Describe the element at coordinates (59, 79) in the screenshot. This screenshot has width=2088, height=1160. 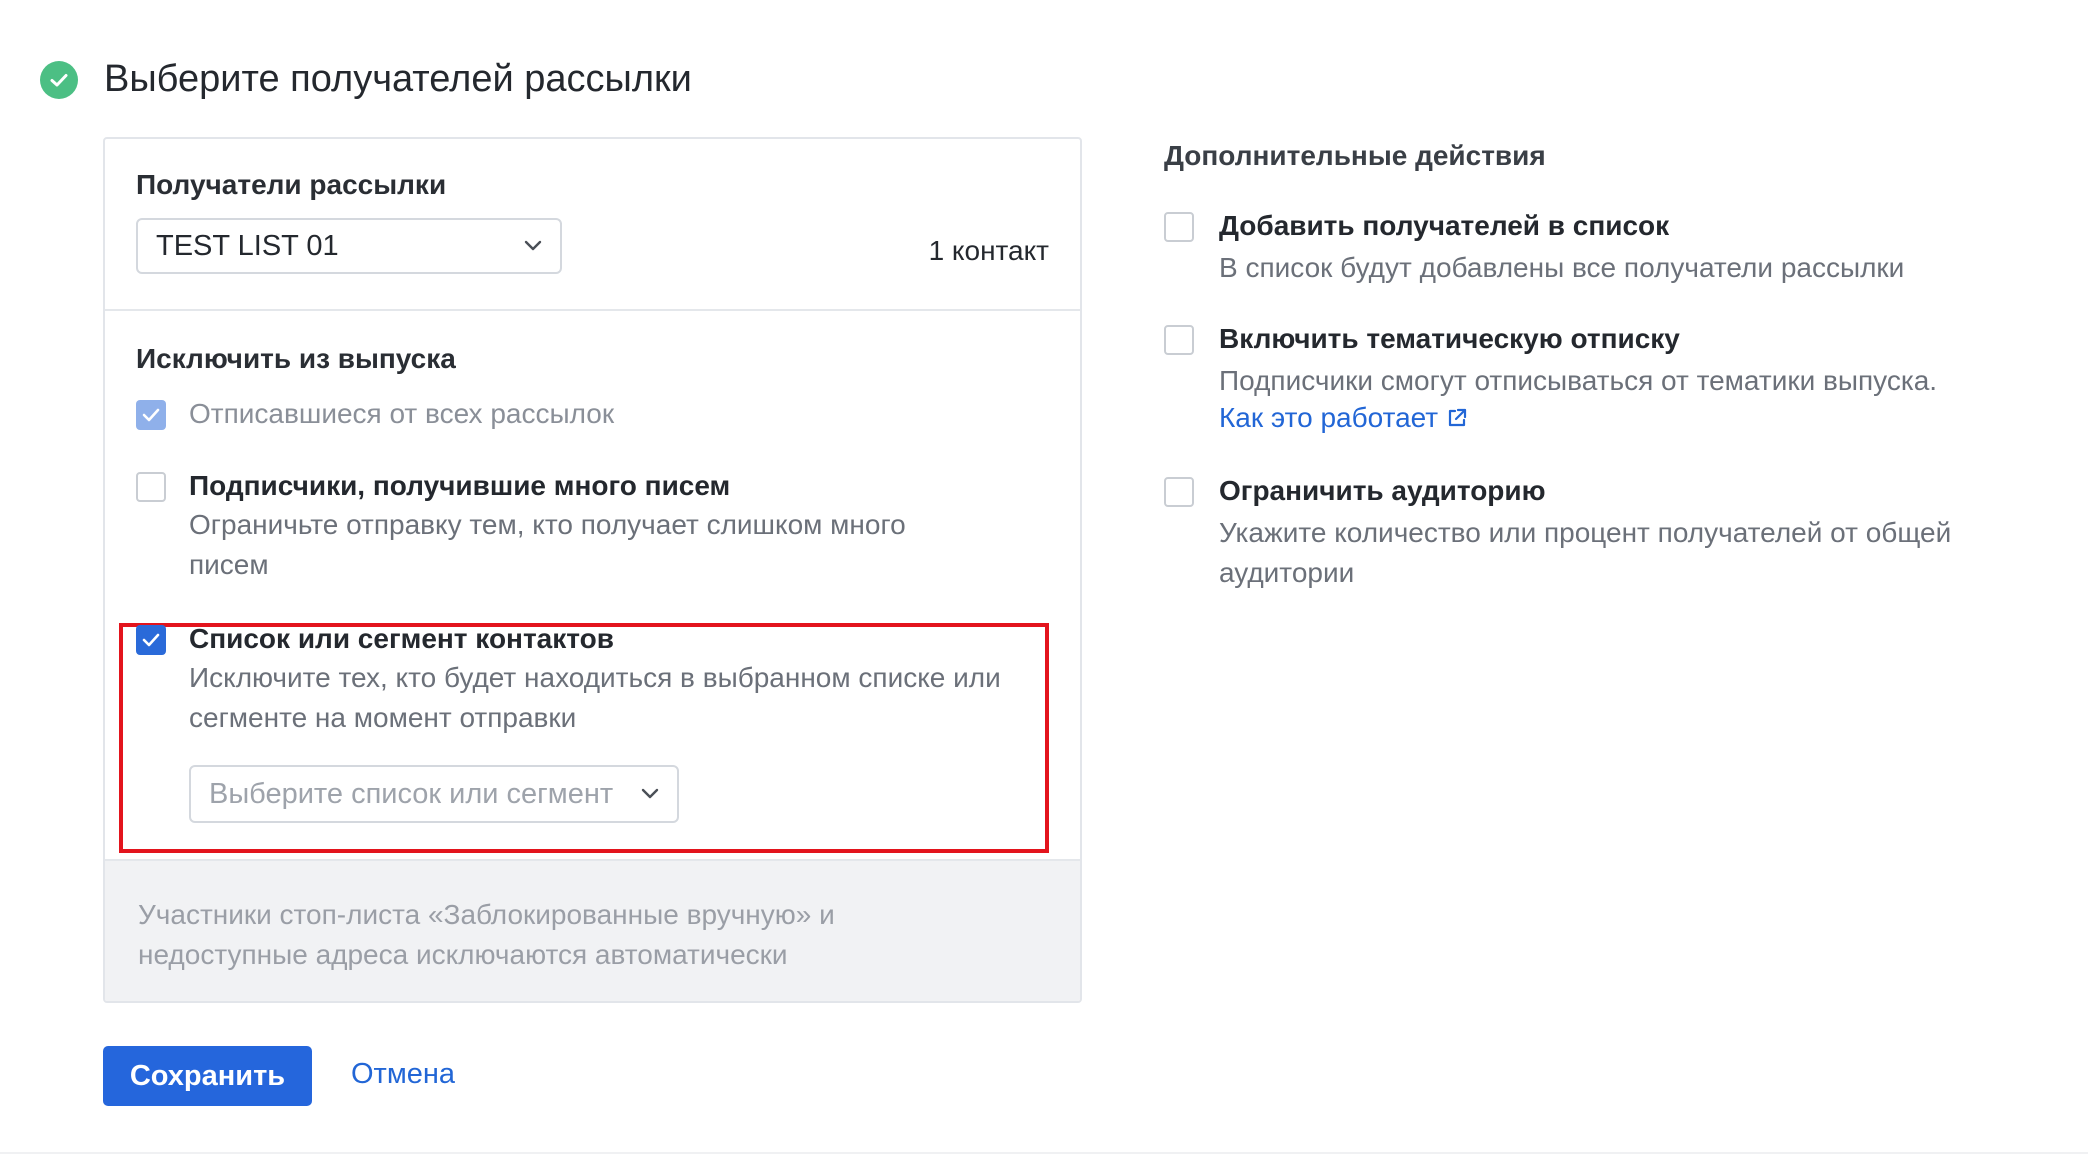
I see `check-circle-icon` at that location.